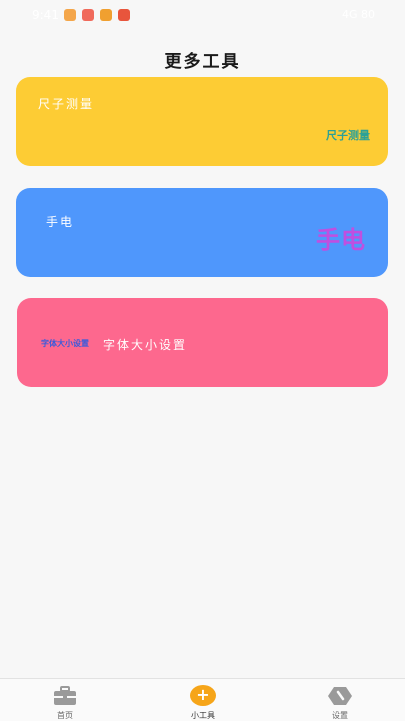 Image resolution: width=405 pixels, height=721 pixels. Describe the element at coordinates (65, 343) in the screenshot. I see `font-size-logo: 字体大小设置` at that location.